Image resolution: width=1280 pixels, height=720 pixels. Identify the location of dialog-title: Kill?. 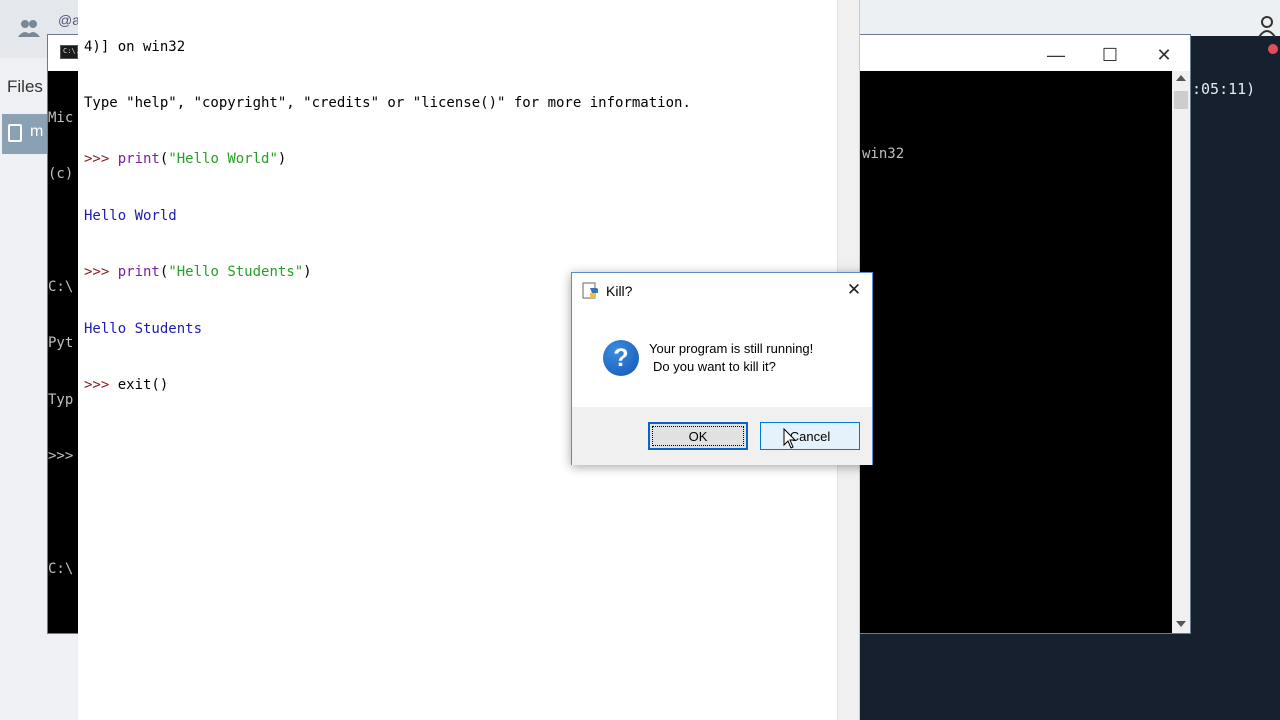
(619, 291).